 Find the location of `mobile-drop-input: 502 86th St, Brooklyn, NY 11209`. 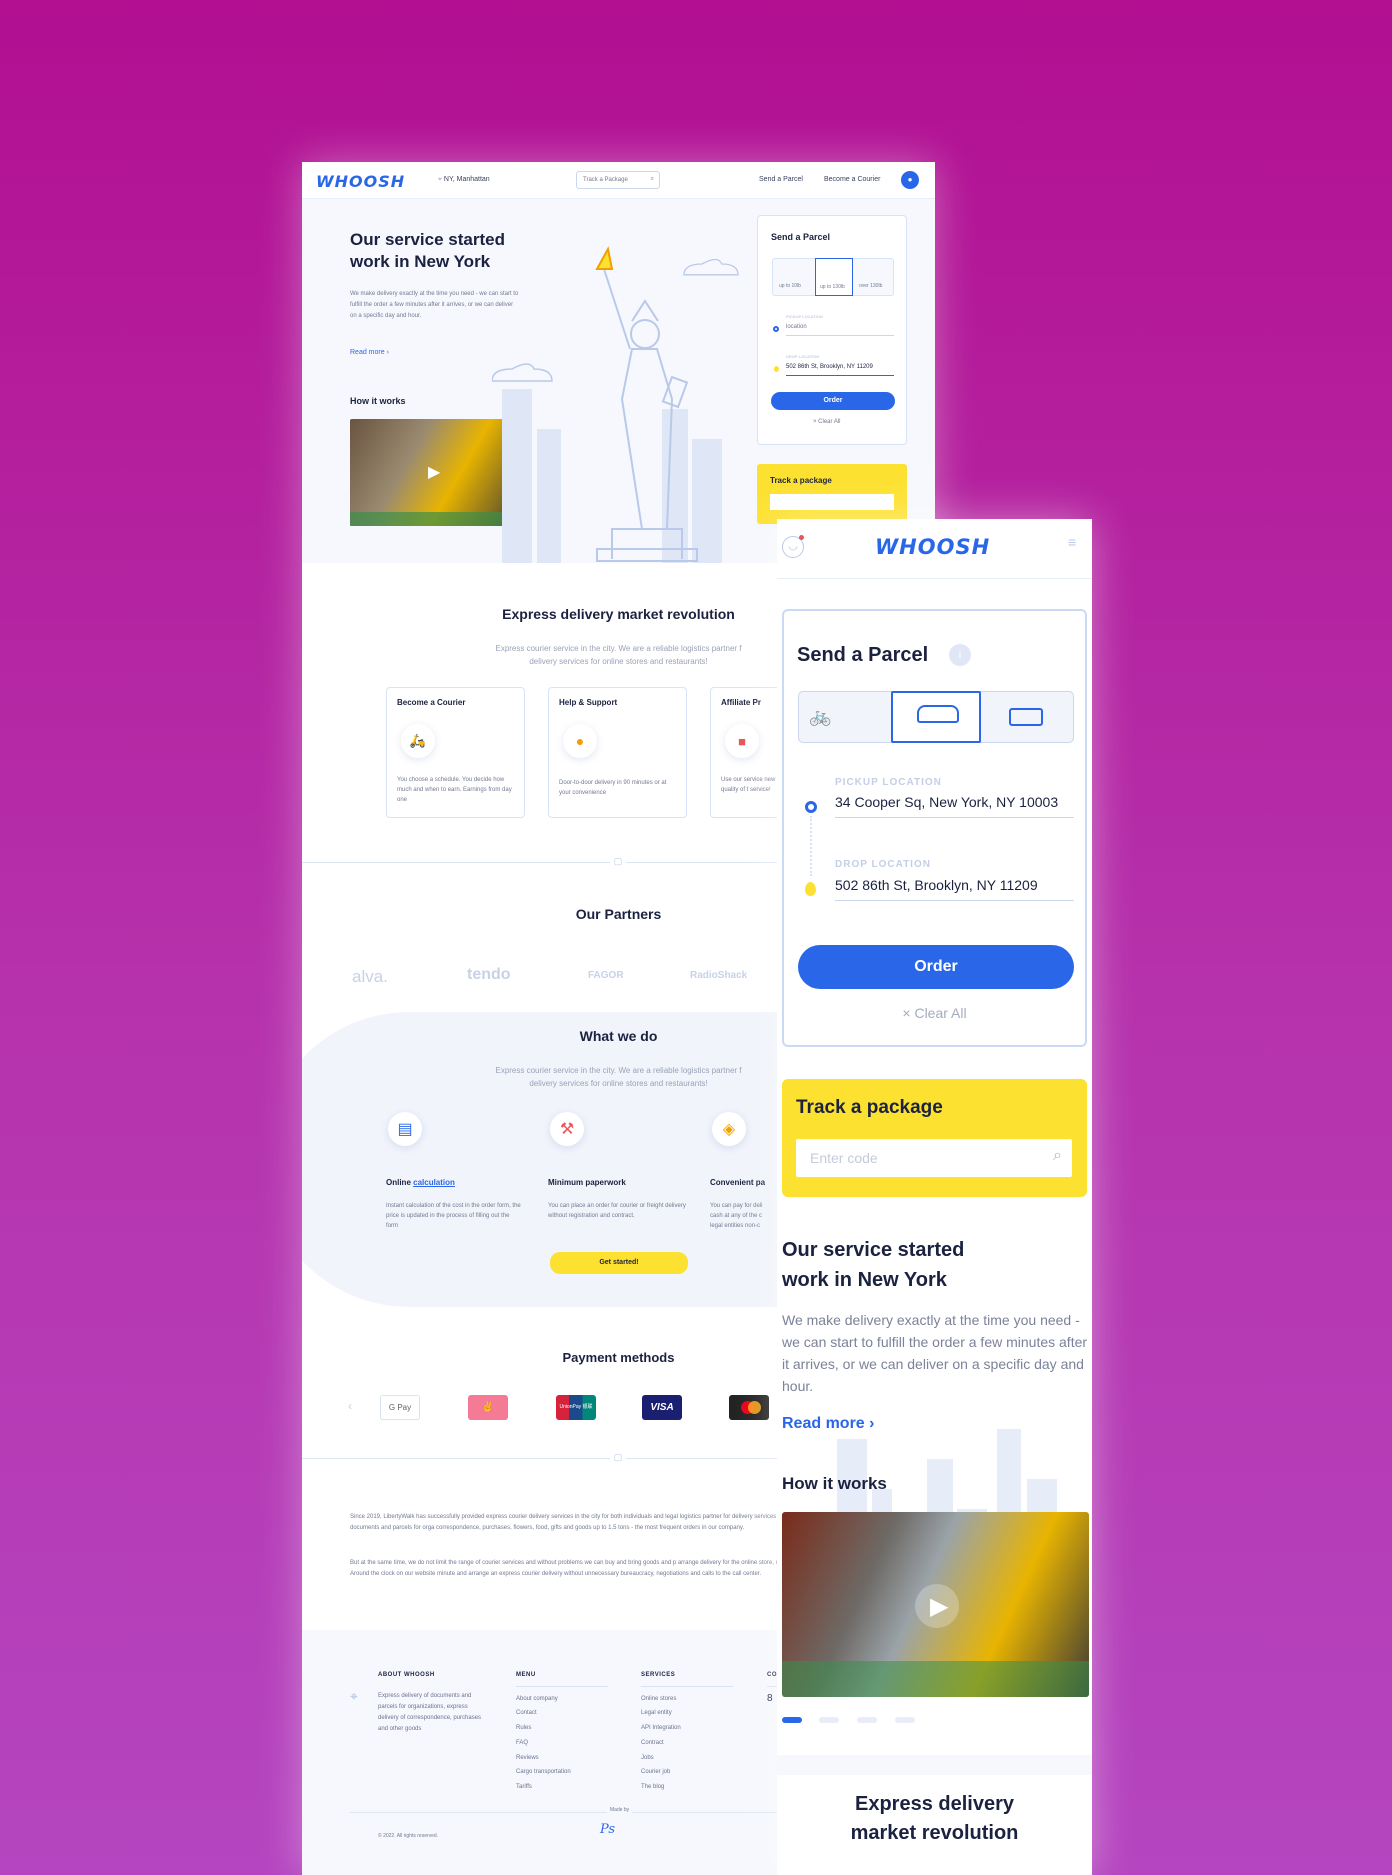

mobile-drop-input: 502 86th St, Brooklyn, NY 11209 is located at coordinates (954, 889).